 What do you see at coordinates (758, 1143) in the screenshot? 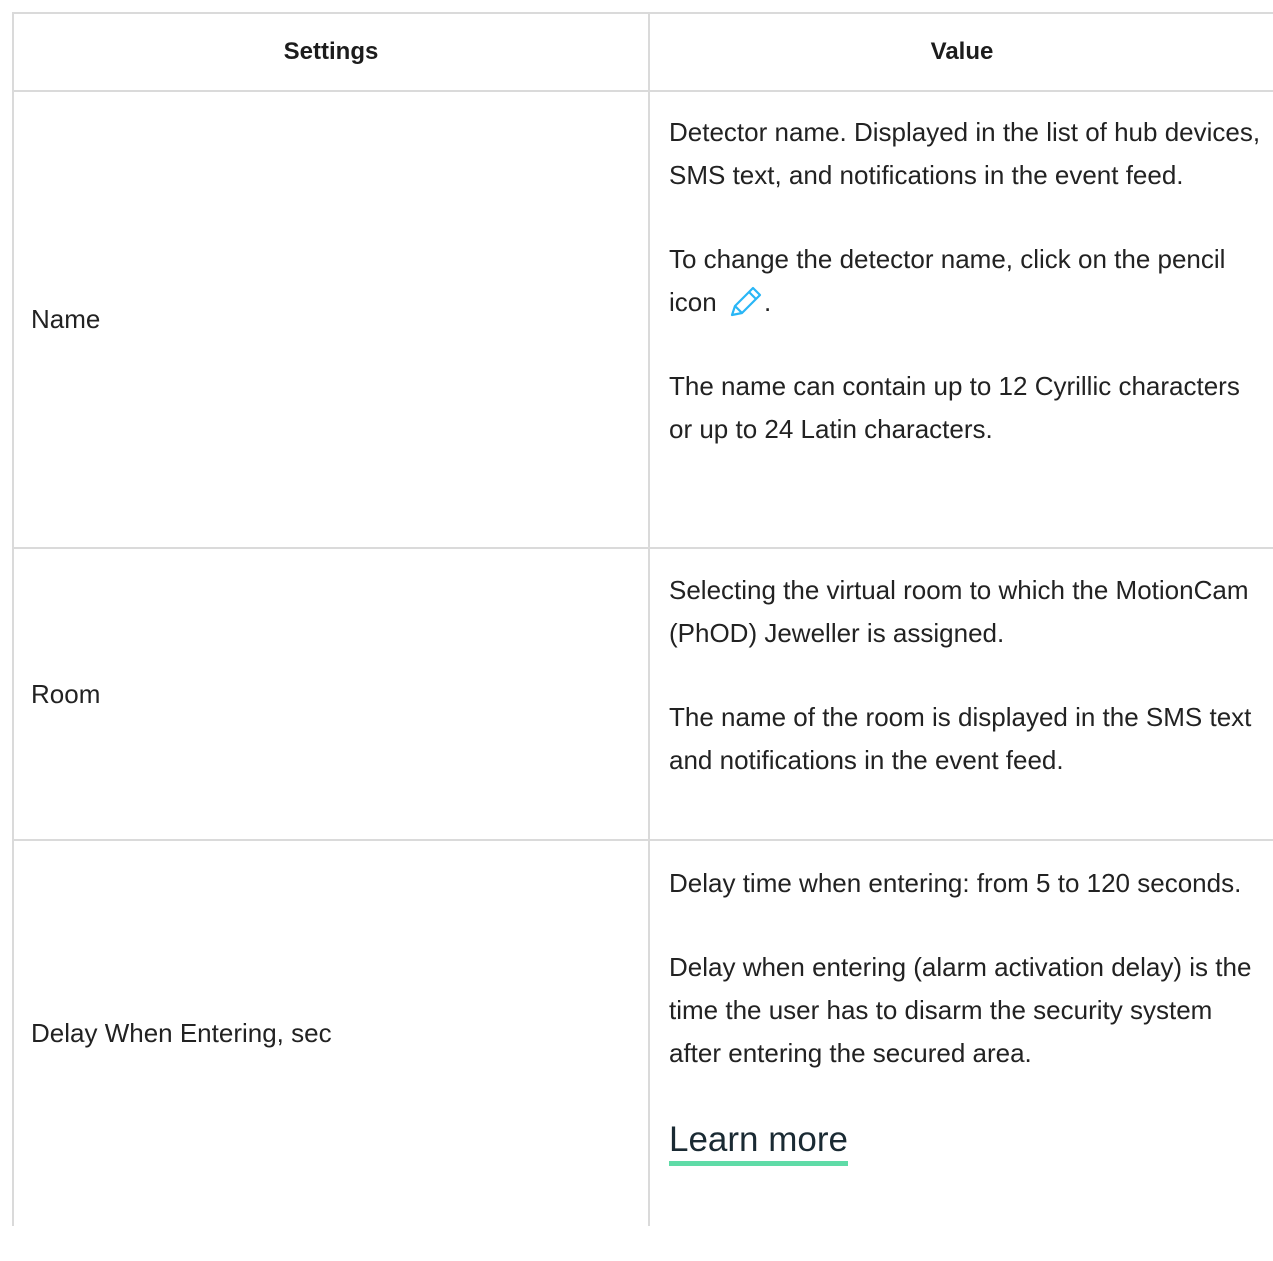
I see `learn-more-link: Learn more` at bounding box center [758, 1143].